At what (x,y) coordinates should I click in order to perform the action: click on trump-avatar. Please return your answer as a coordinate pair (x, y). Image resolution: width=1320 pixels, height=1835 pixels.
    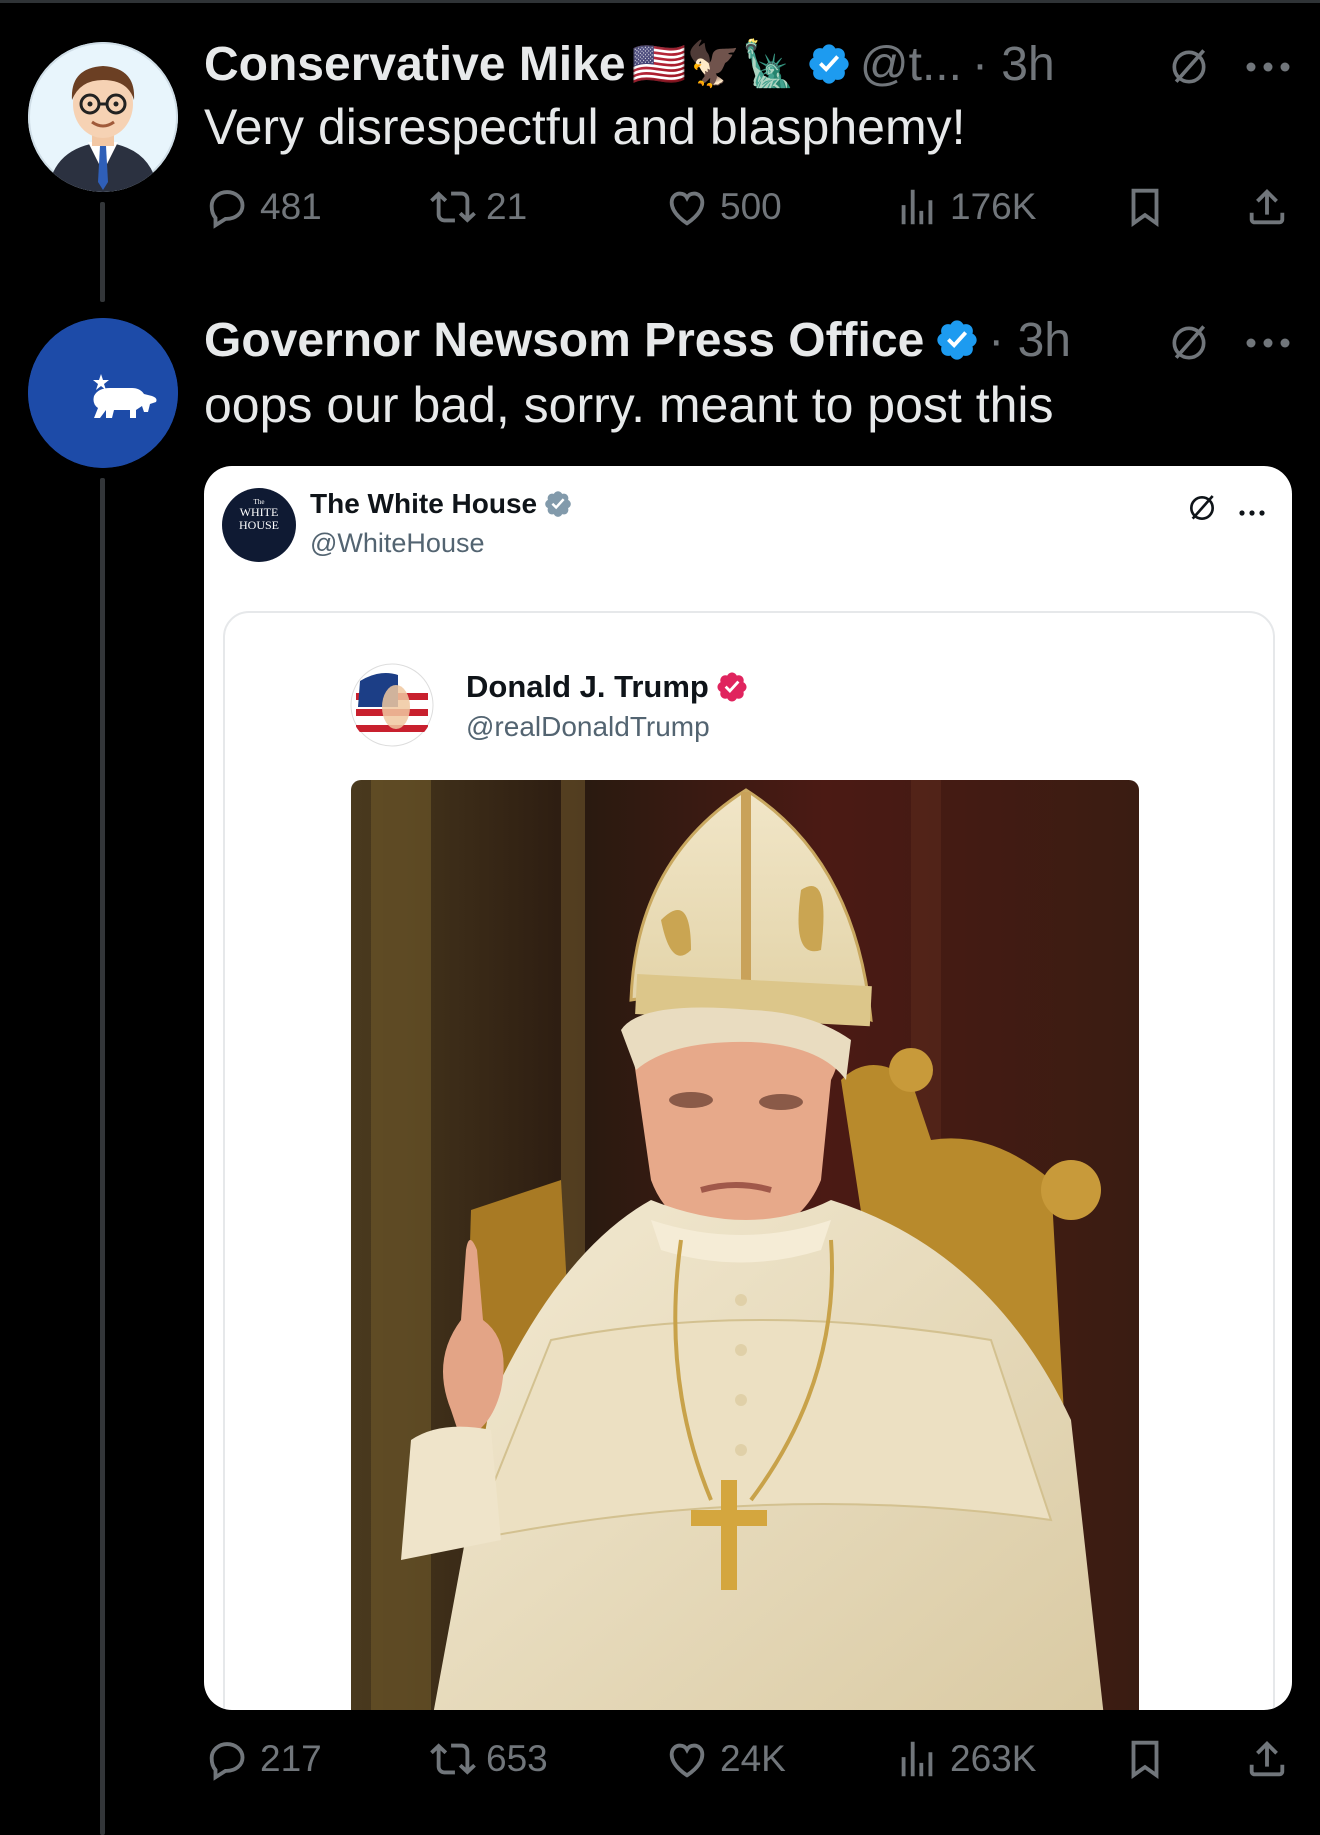
    Looking at the image, I should click on (392, 705).